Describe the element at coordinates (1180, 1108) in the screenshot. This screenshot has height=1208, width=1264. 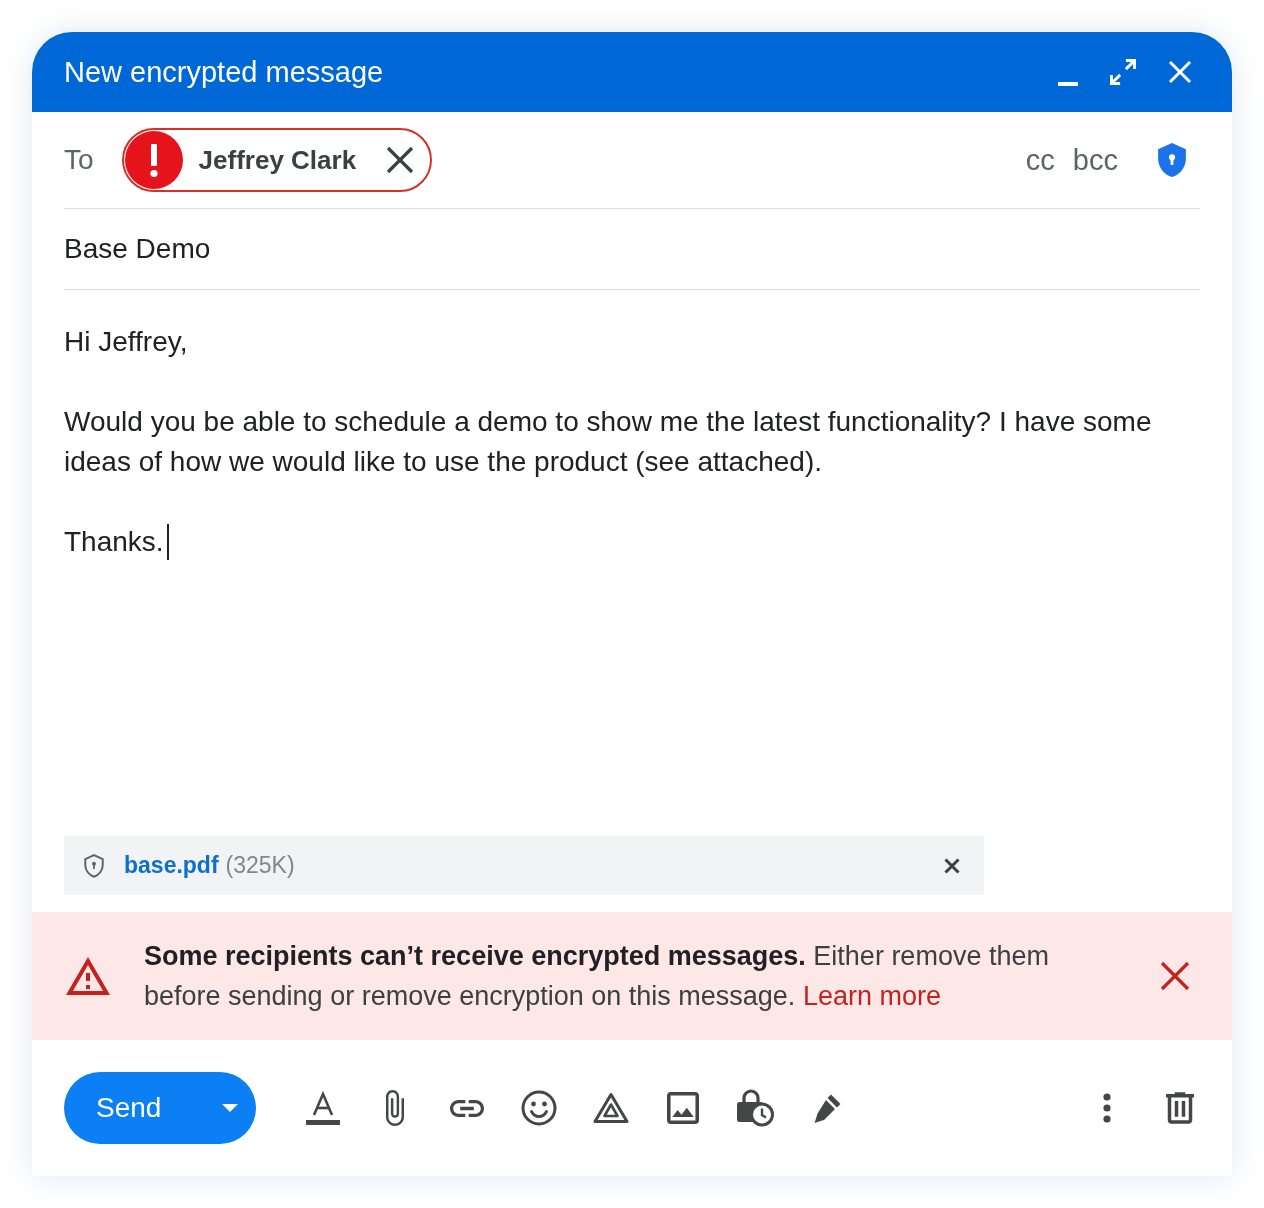
I see `trash-icon` at that location.